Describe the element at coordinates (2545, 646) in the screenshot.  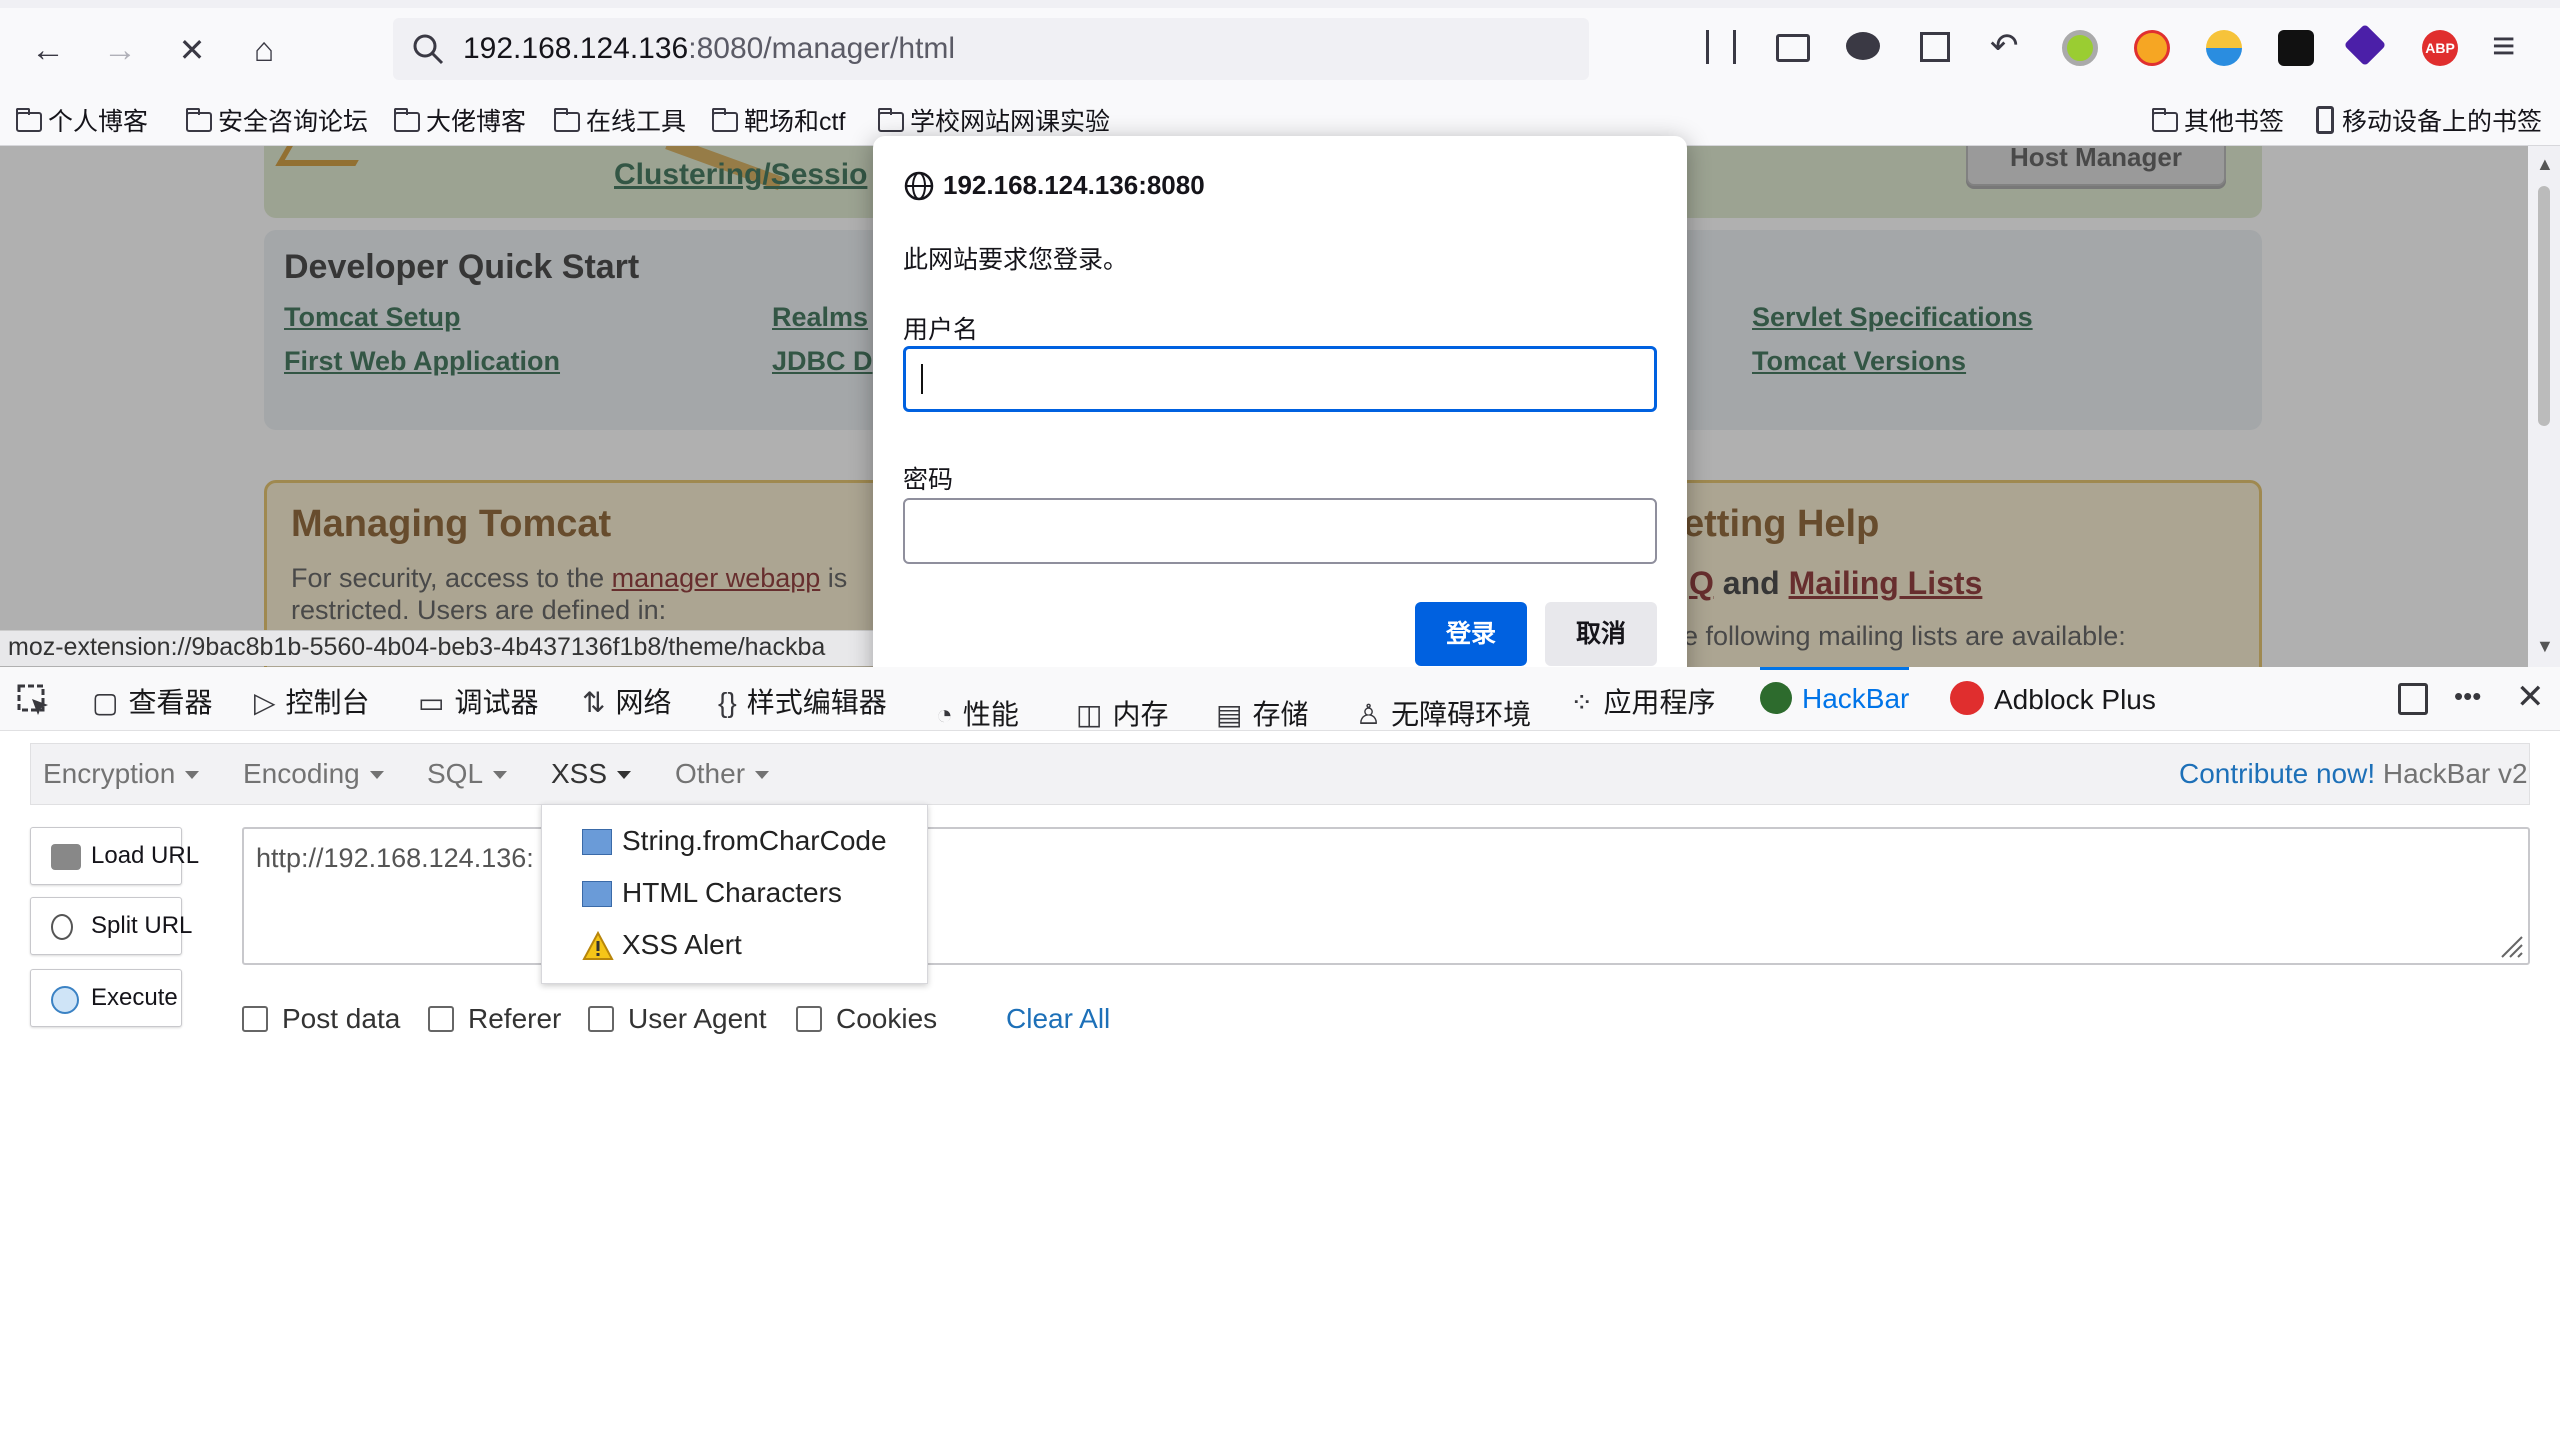
I see `scroll-down-icon: ▼` at that location.